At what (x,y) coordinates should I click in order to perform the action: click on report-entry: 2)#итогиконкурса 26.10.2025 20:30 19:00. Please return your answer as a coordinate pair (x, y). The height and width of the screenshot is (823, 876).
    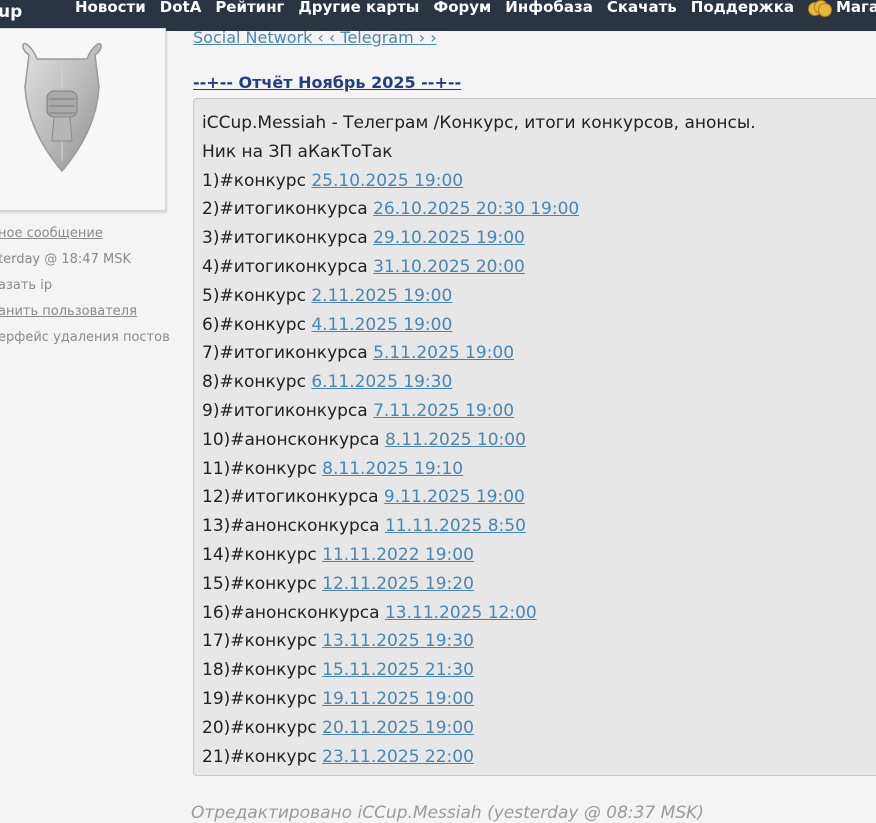
    Looking at the image, I should click on (539, 209).